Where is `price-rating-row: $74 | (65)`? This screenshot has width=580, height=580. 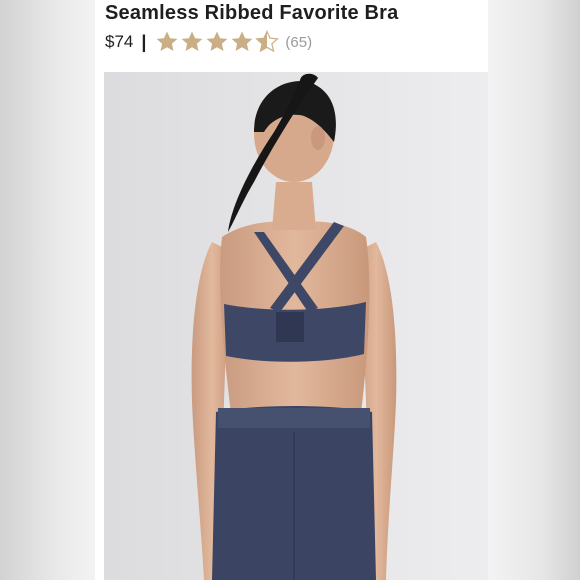 price-rating-row: $74 | (65) is located at coordinates (208, 42).